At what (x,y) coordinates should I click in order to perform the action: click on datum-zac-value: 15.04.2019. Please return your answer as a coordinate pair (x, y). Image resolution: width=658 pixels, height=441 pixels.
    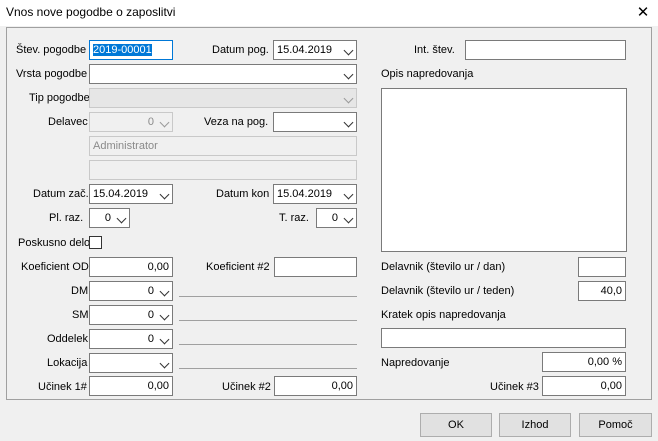
    Looking at the image, I should click on (121, 194).